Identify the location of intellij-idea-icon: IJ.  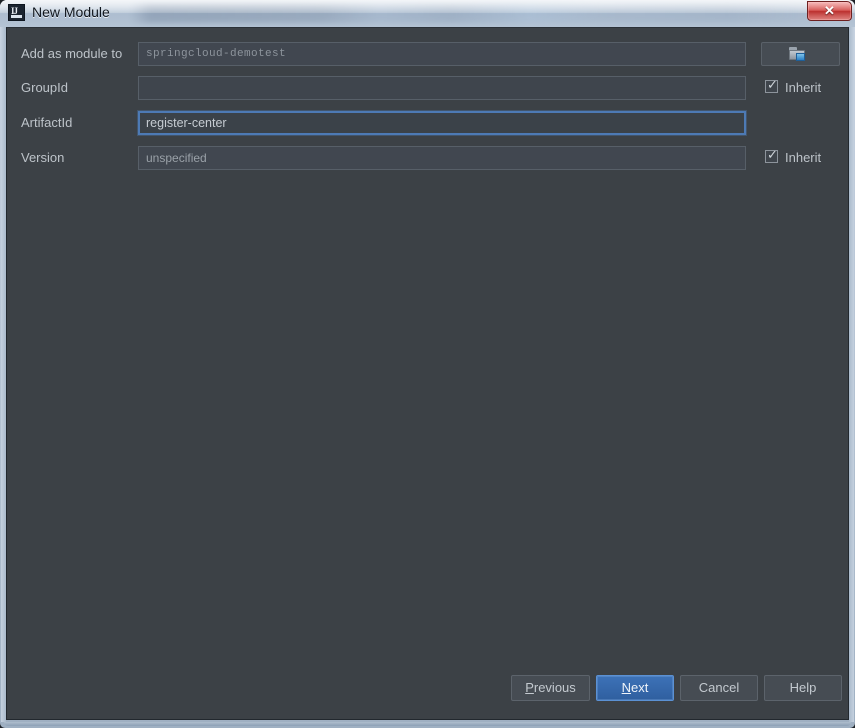
(16, 12).